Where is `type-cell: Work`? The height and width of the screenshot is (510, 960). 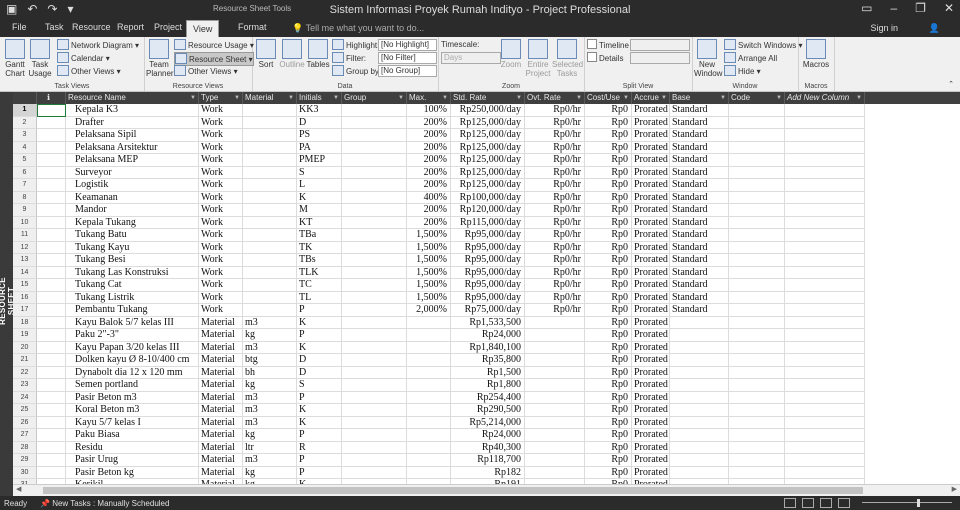
type-cell: Work is located at coordinates (221, 247).